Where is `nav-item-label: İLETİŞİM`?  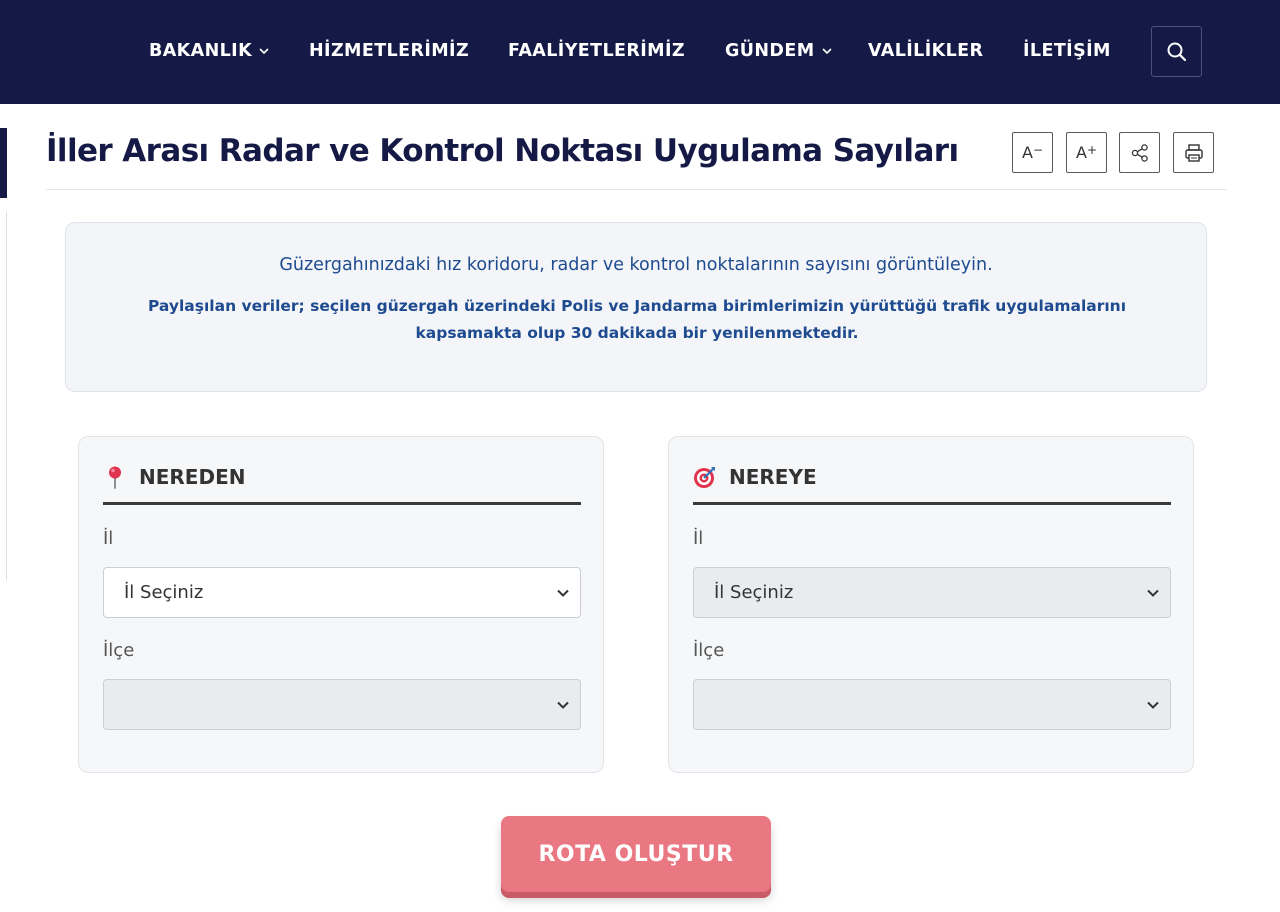
nav-item-label: İLETİŞİM is located at coordinates (1067, 51).